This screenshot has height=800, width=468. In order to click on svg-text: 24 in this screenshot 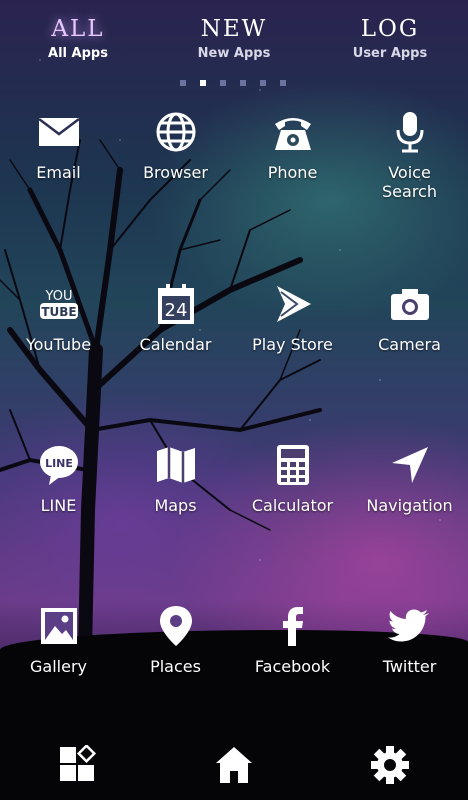, I will do `click(175, 310)`.